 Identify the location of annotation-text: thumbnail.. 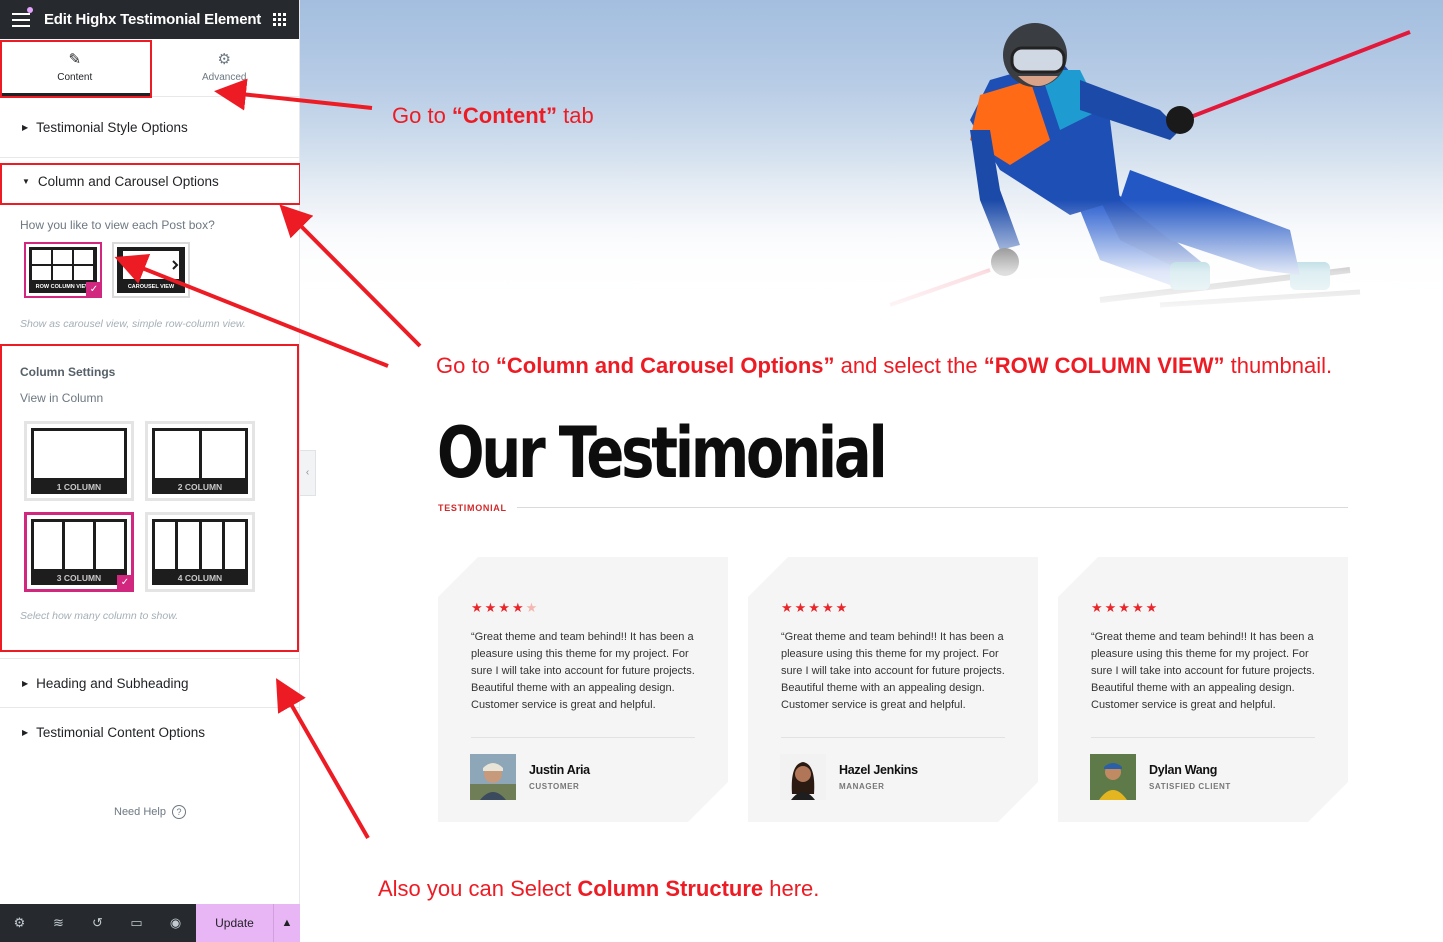
(1278, 365).